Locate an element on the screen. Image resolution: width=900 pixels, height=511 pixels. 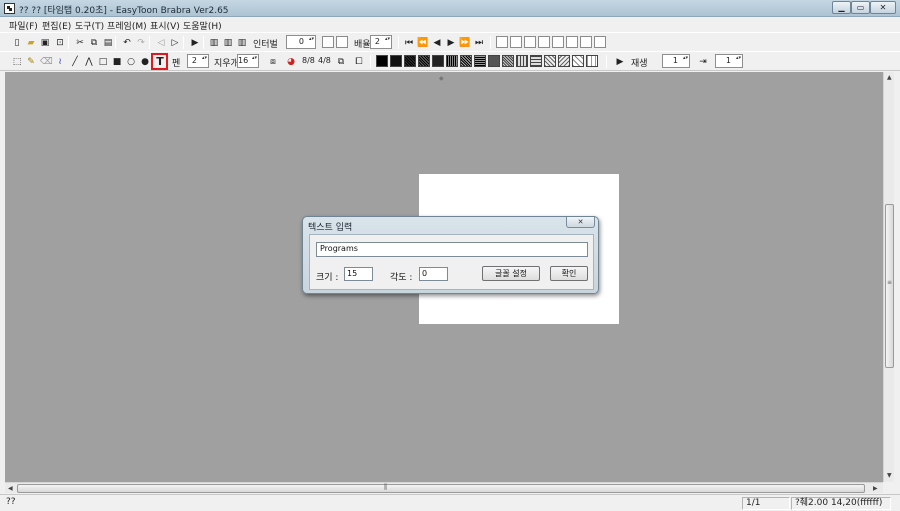
menu-help: 도움말(H) is located at coordinates (202, 25).